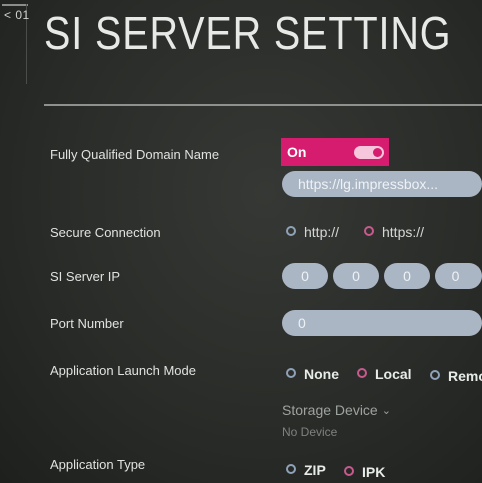  What do you see at coordinates (322, 232) in the screenshot?
I see `radio-http-label: http://` at bounding box center [322, 232].